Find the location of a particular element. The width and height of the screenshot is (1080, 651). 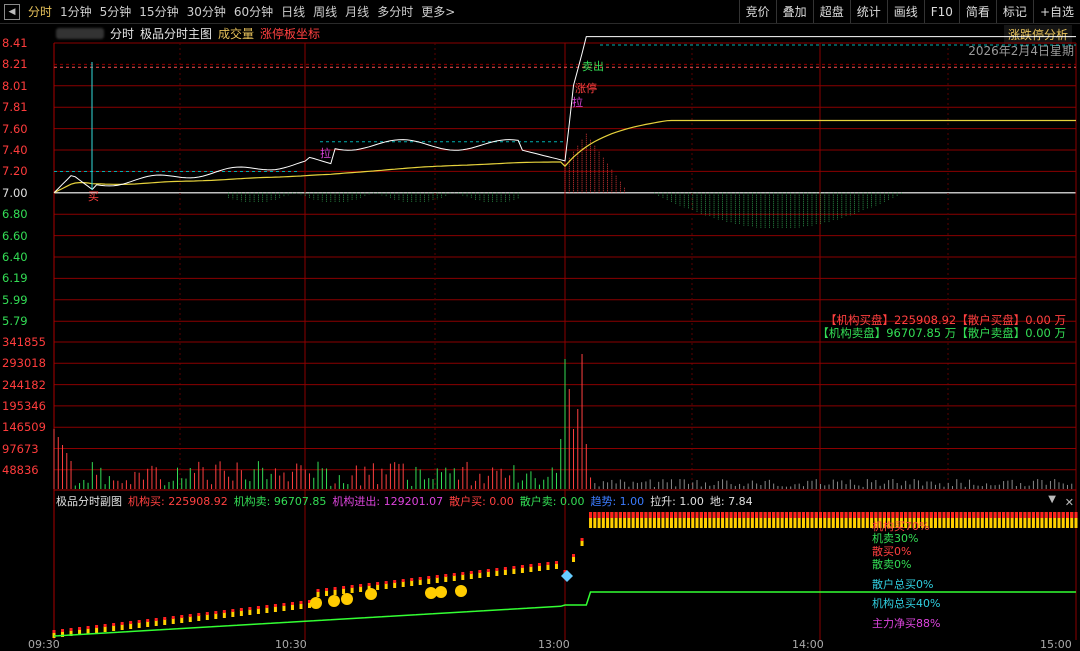

rise-mark: 拉 is located at coordinates (325, 153).